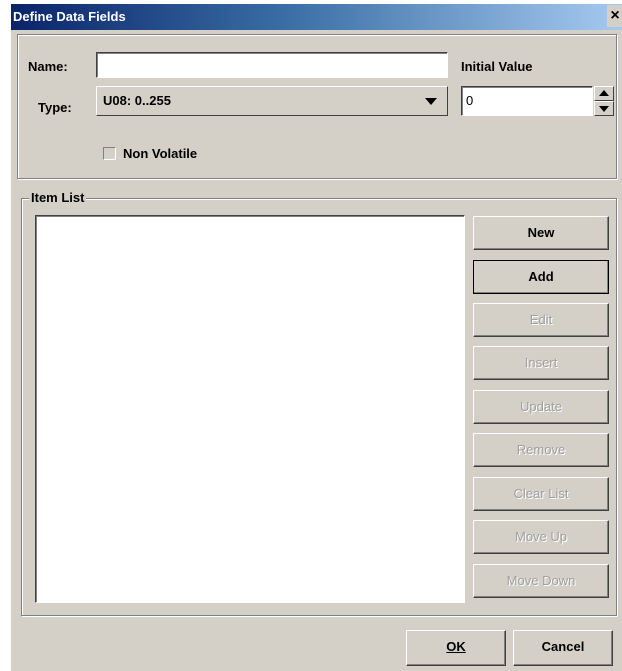 The width and height of the screenshot is (622, 671). What do you see at coordinates (69, 16) in the screenshot?
I see `window-title: Define Data Fields` at bounding box center [69, 16].